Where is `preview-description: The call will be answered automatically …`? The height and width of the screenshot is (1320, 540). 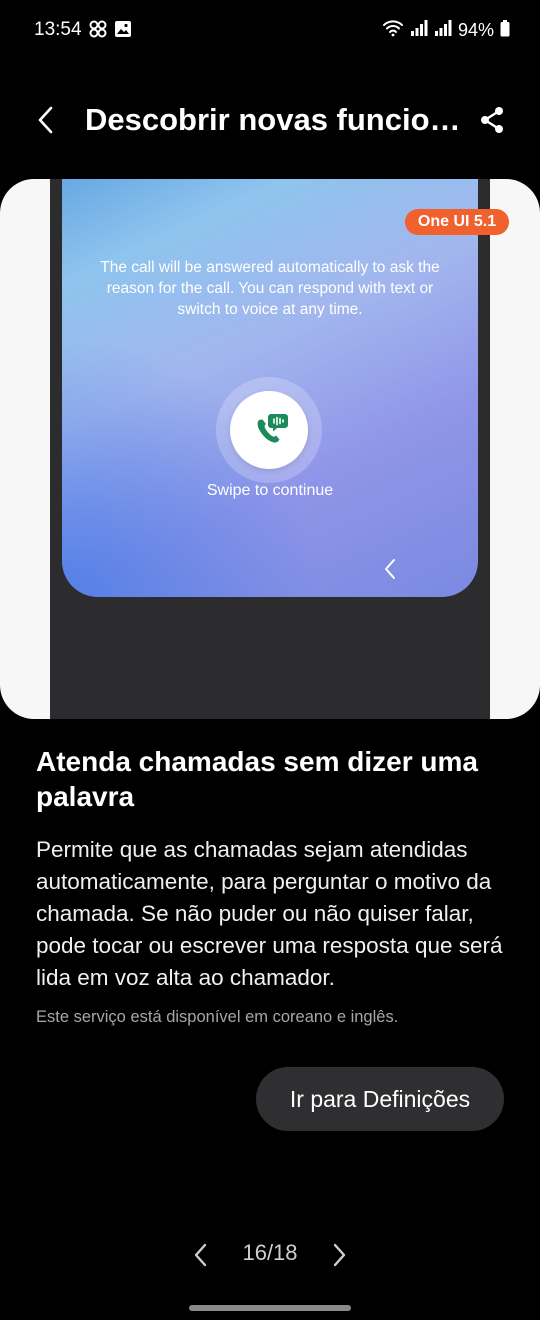 preview-description: The call will be answered automatically … is located at coordinates (270, 288).